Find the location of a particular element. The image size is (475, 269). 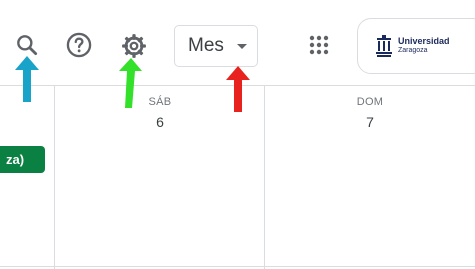

apps-grid-icon is located at coordinates (319, 45).